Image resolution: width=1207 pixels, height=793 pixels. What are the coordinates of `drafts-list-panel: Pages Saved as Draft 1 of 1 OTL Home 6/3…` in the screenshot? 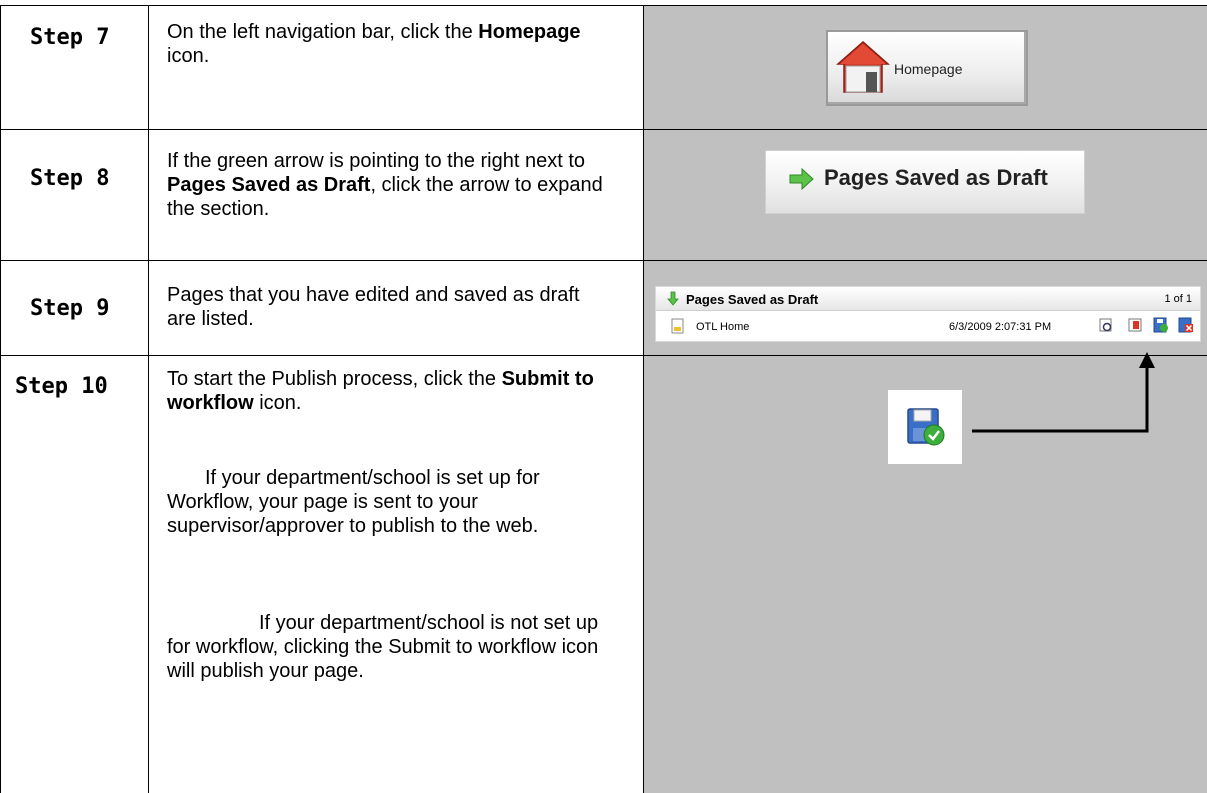 It's located at (928, 314).